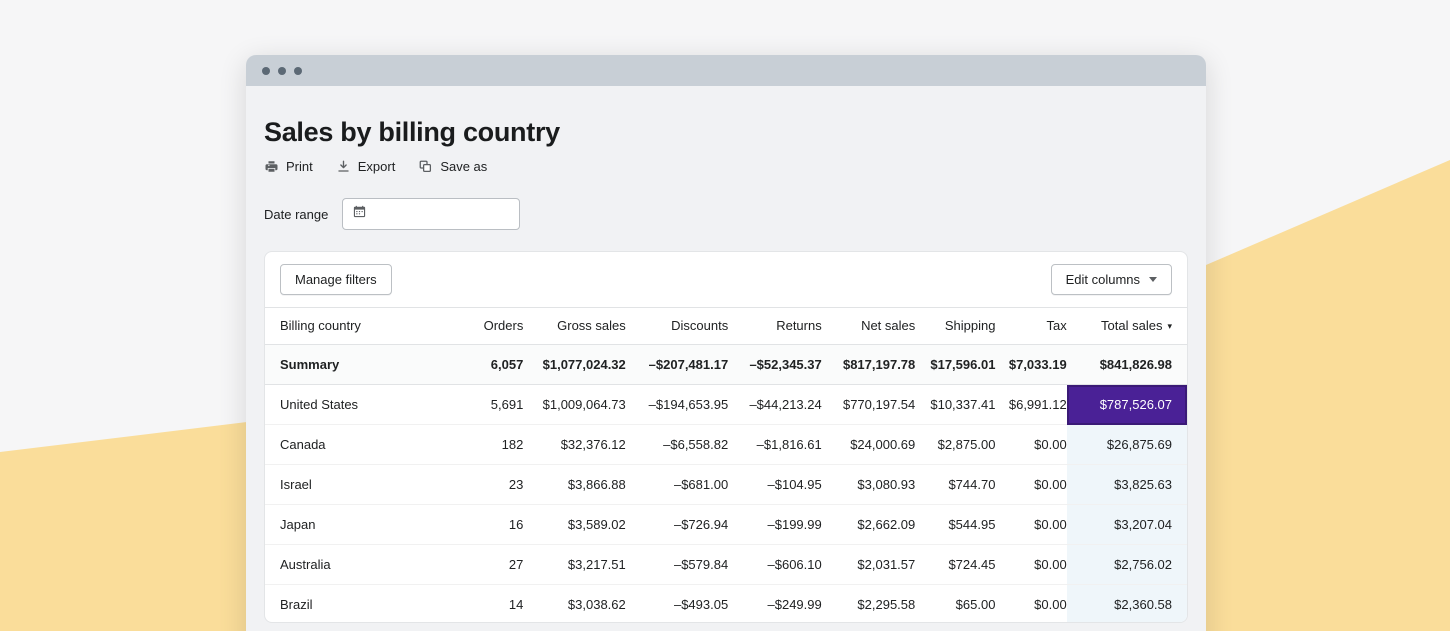 The width and height of the screenshot is (1450, 631). I want to click on manage-filters-button: Manage filters, so click(336, 280).